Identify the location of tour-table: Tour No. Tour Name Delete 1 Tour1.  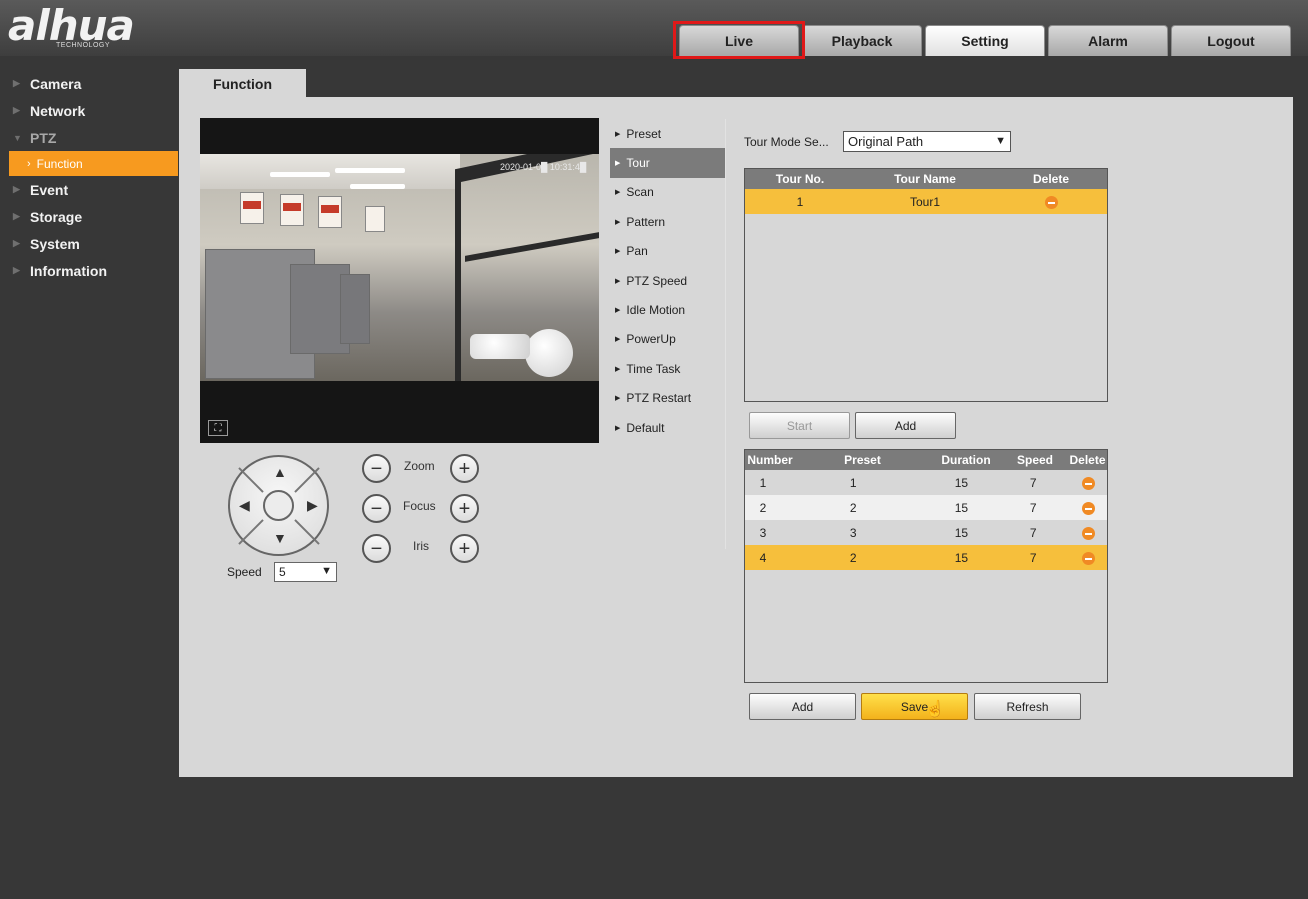
(926, 285).